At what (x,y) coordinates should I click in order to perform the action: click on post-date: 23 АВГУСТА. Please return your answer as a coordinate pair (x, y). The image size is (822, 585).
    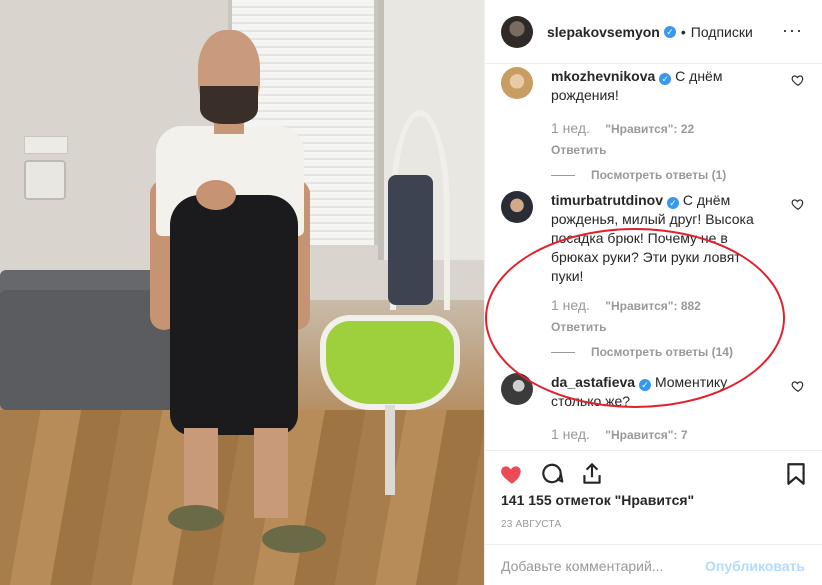
    Looking at the image, I should click on (531, 524).